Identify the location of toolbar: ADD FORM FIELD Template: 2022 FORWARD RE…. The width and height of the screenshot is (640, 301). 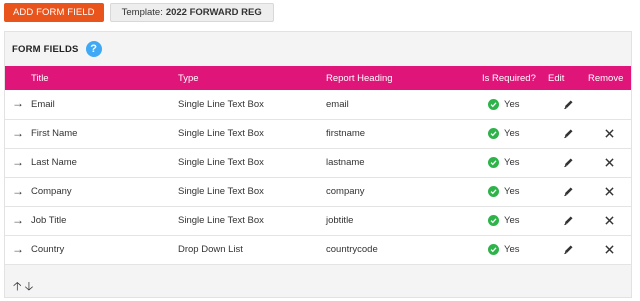
(139, 12).